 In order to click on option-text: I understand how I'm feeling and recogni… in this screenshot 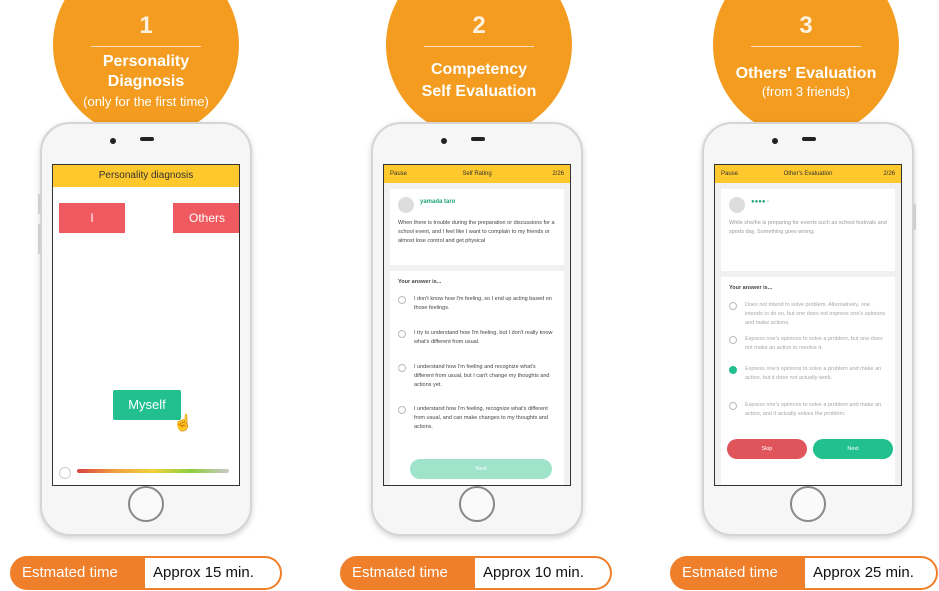, I will do `click(482, 376)`.